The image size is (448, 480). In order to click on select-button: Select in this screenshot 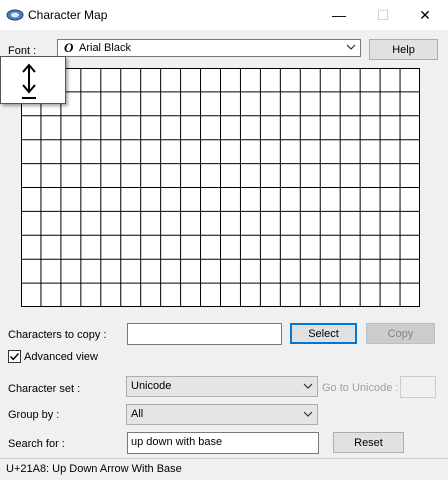, I will do `click(323, 333)`.